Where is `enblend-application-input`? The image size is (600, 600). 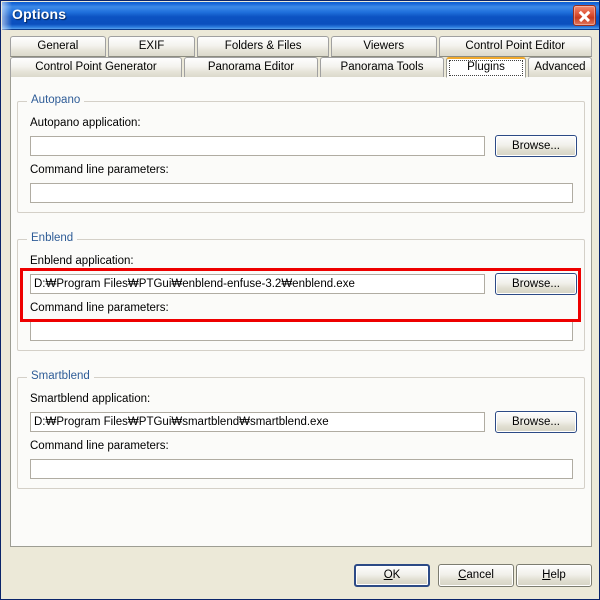 enblend-application-input is located at coordinates (257, 284).